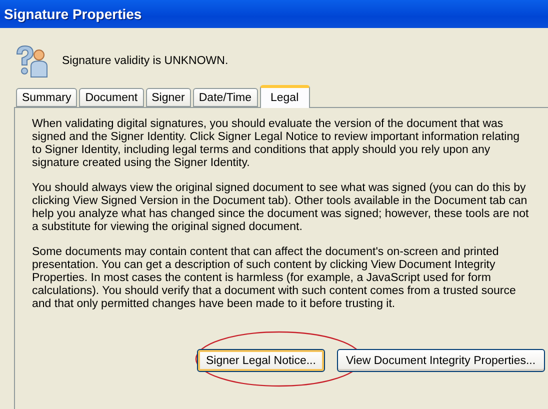  I want to click on tab: Summary, so click(47, 97).